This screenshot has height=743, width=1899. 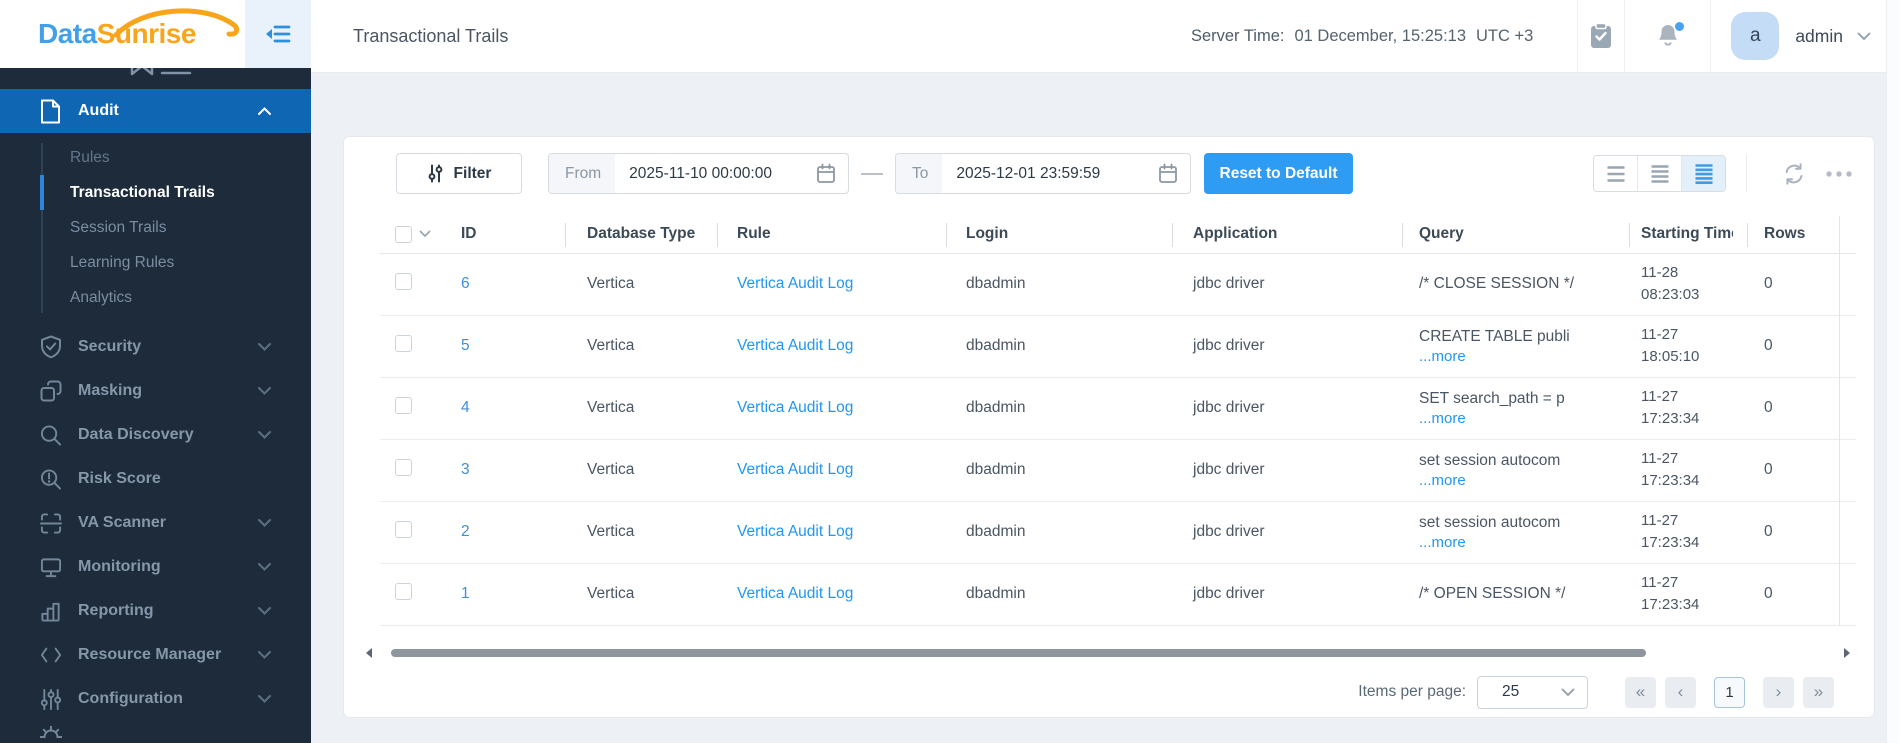 What do you see at coordinates (465, 469) in the screenshot?
I see `trail-id-link: 3` at bounding box center [465, 469].